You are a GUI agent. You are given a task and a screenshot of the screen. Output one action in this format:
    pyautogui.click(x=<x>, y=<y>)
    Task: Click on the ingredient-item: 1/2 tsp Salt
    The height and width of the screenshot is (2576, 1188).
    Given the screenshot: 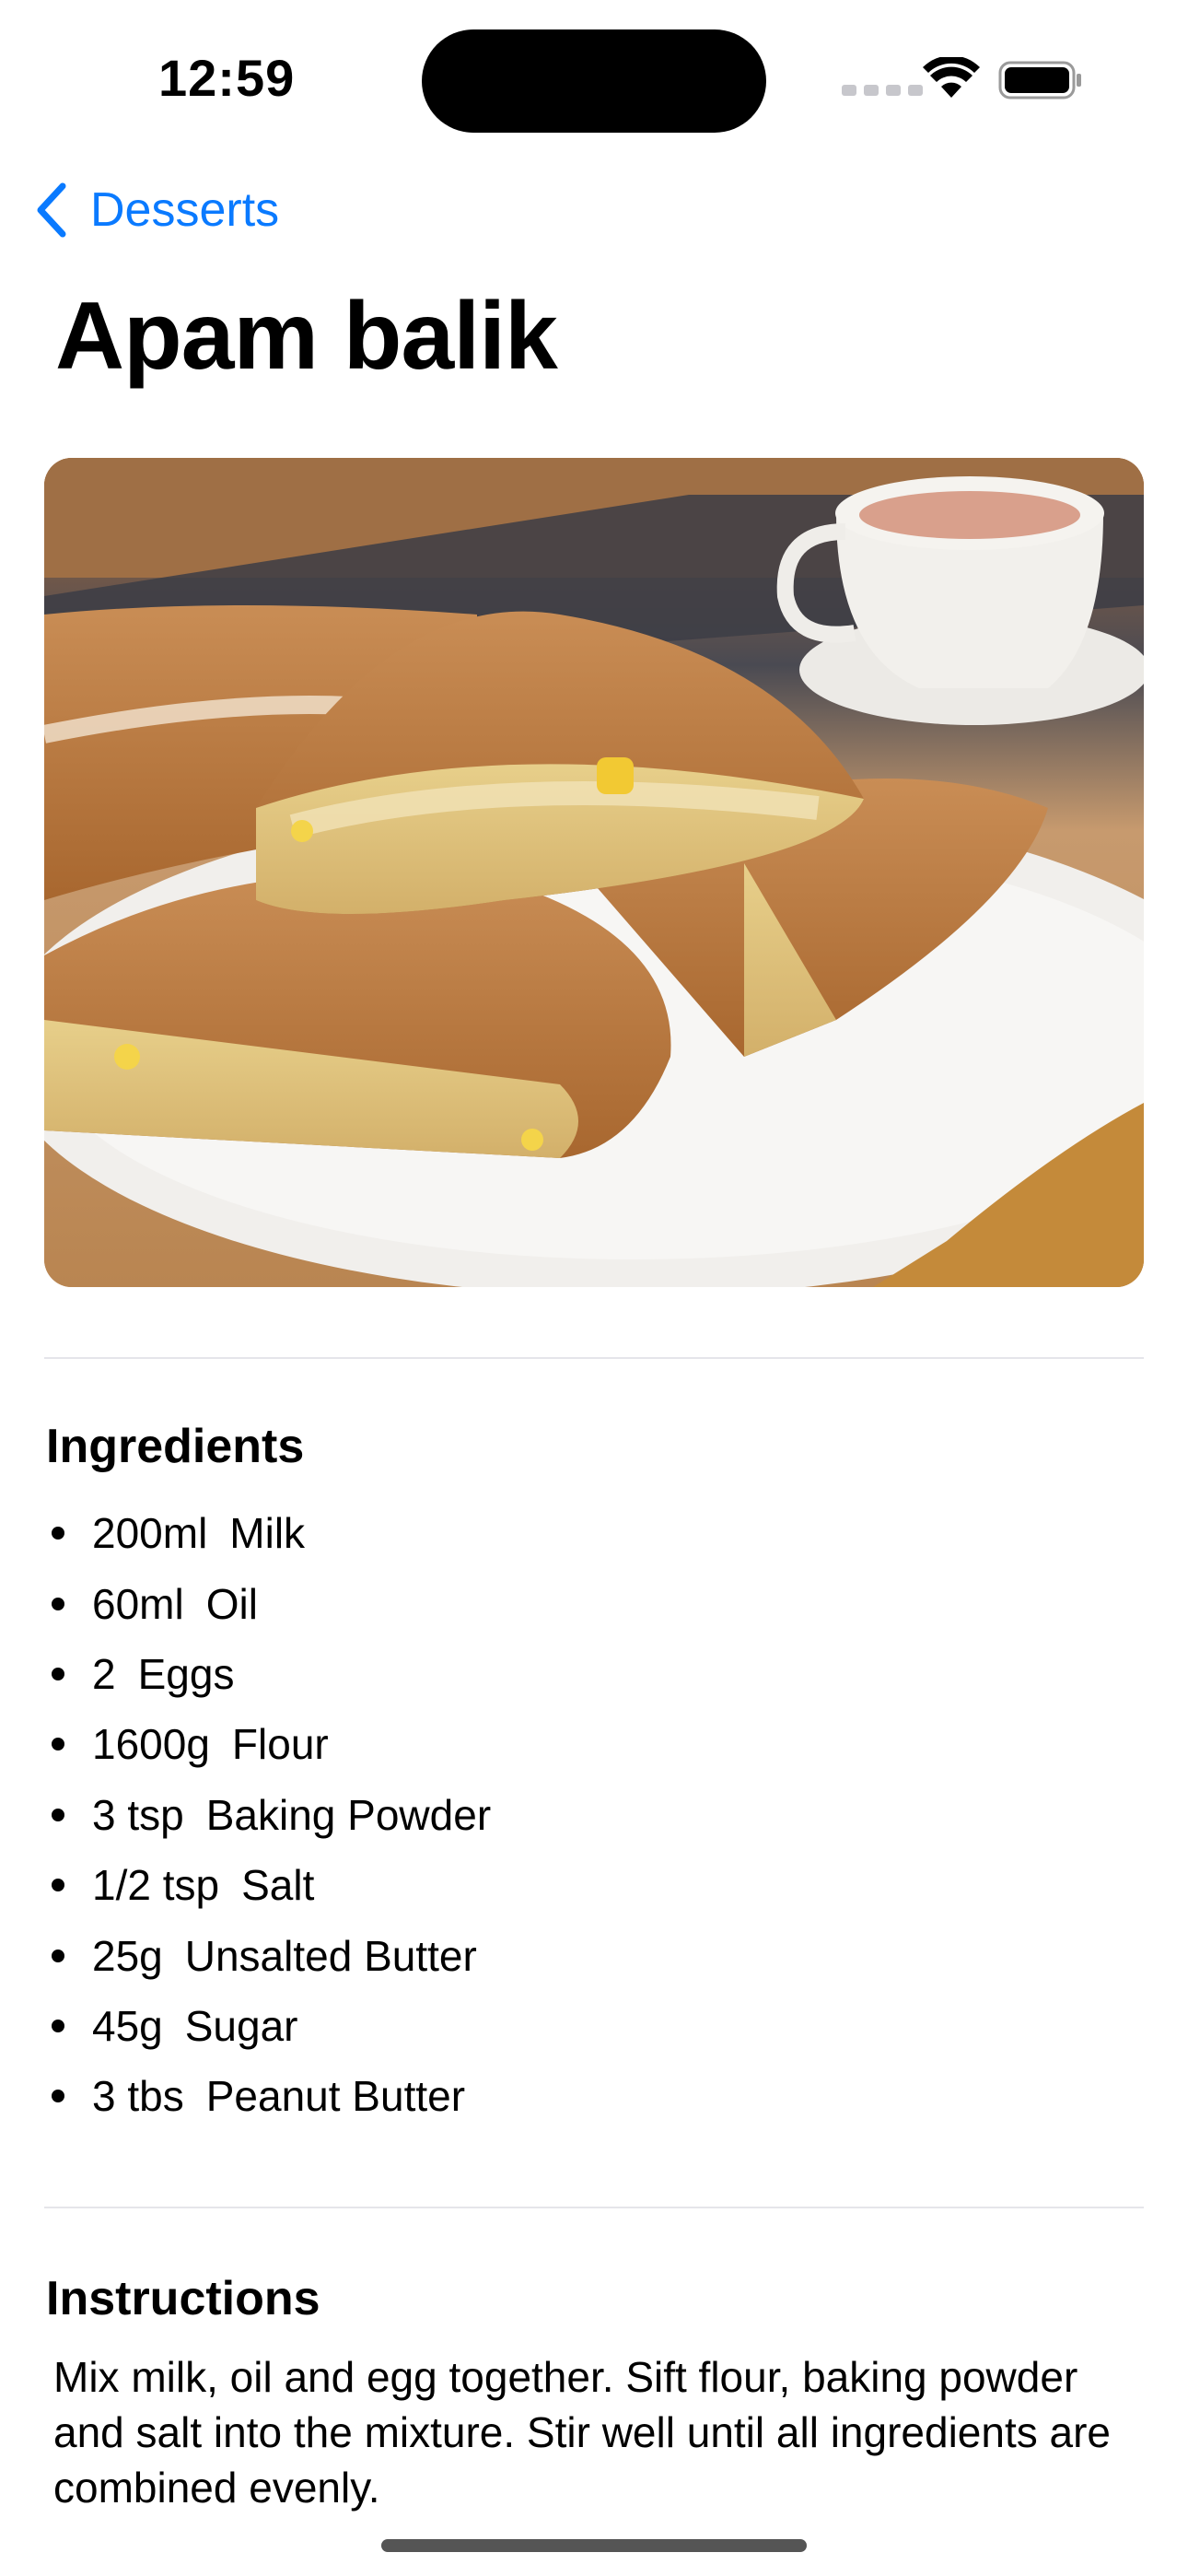 What is the action you would take?
    pyautogui.click(x=268, y=1885)
    